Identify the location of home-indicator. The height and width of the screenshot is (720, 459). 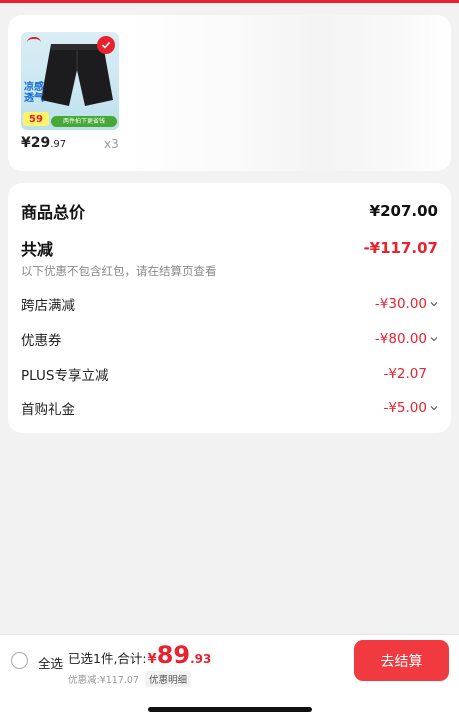
(230, 709).